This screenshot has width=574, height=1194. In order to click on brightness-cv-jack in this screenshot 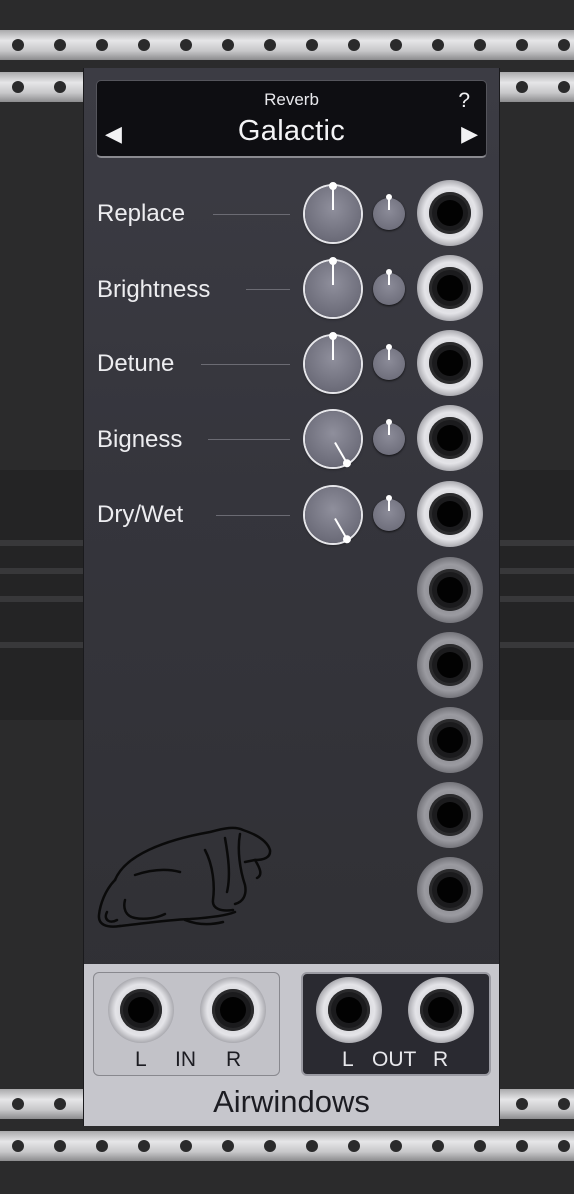, I will do `click(450, 288)`.